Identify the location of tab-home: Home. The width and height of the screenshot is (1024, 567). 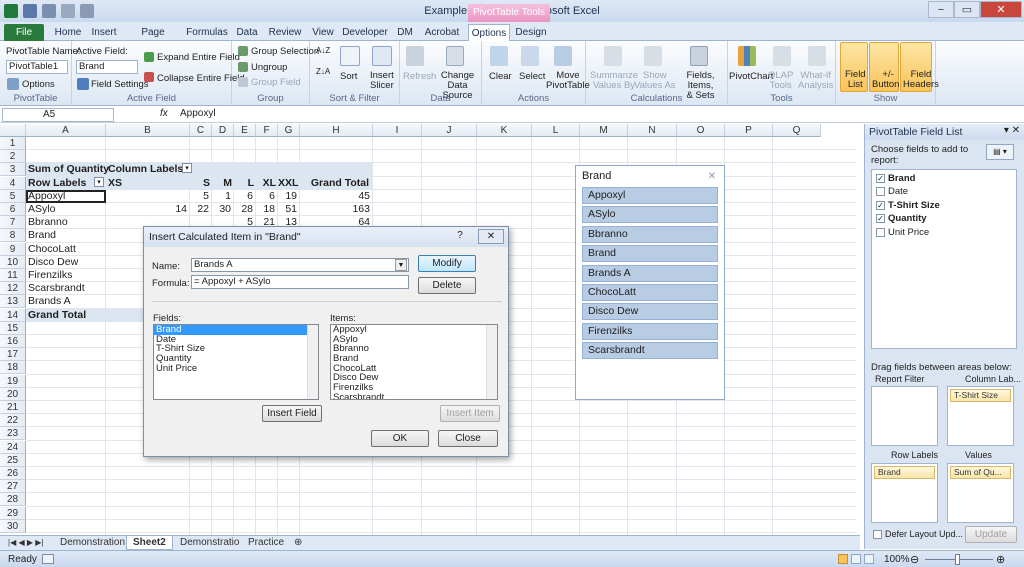
(68, 32).